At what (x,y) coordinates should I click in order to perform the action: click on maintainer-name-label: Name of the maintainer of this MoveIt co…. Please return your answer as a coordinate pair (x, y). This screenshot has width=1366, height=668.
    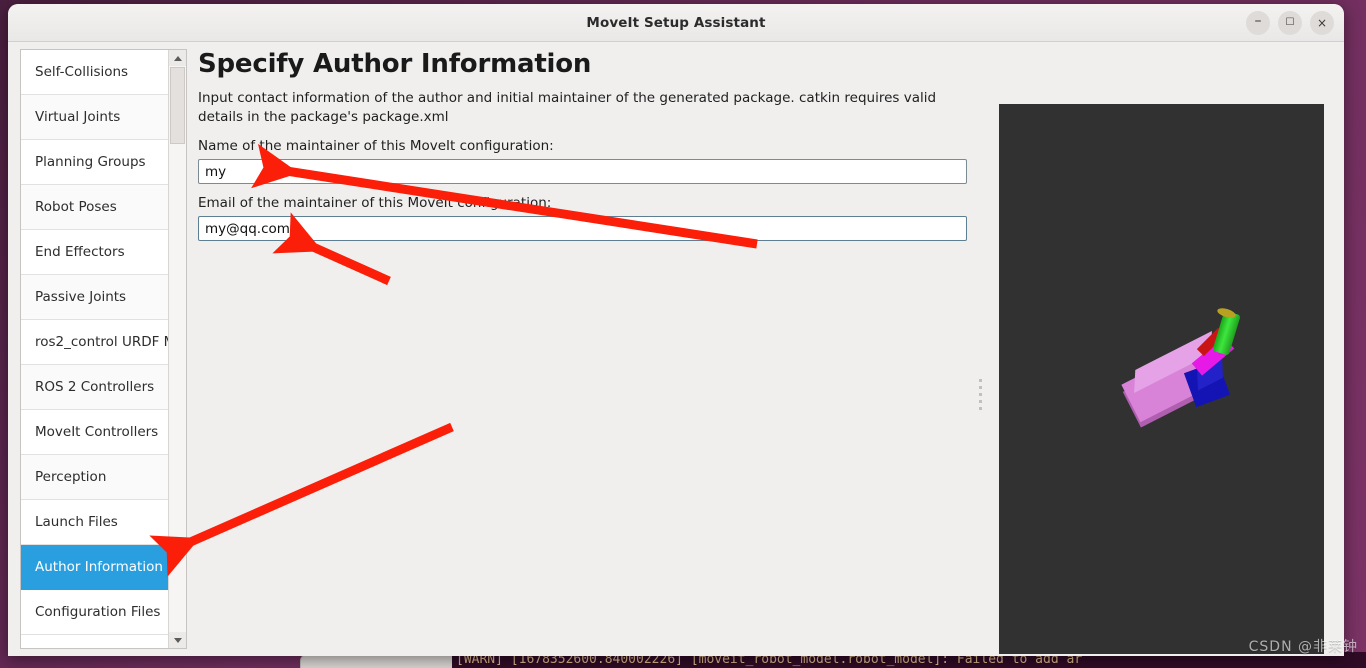
    Looking at the image, I should click on (376, 146).